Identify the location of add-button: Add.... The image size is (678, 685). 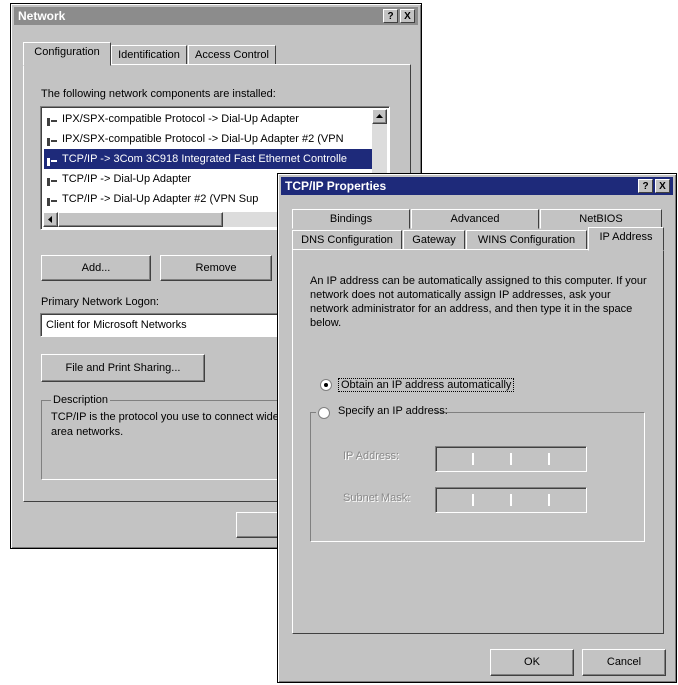
(96, 268).